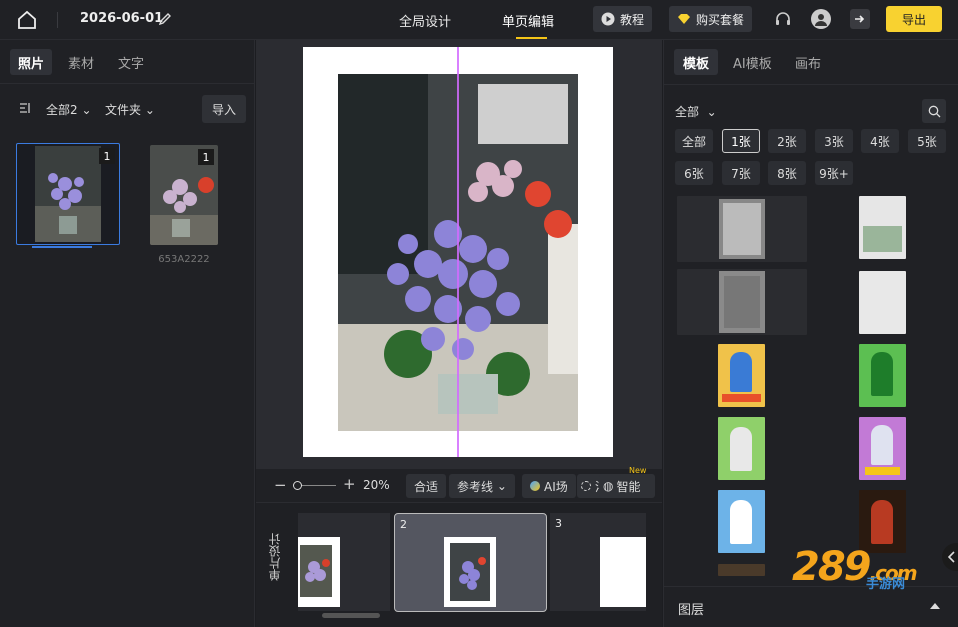 The height and width of the screenshot is (627, 958). Describe the element at coordinates (425, 20) in the screenshot. I see `tab-global-design: 全局设计` at that location.